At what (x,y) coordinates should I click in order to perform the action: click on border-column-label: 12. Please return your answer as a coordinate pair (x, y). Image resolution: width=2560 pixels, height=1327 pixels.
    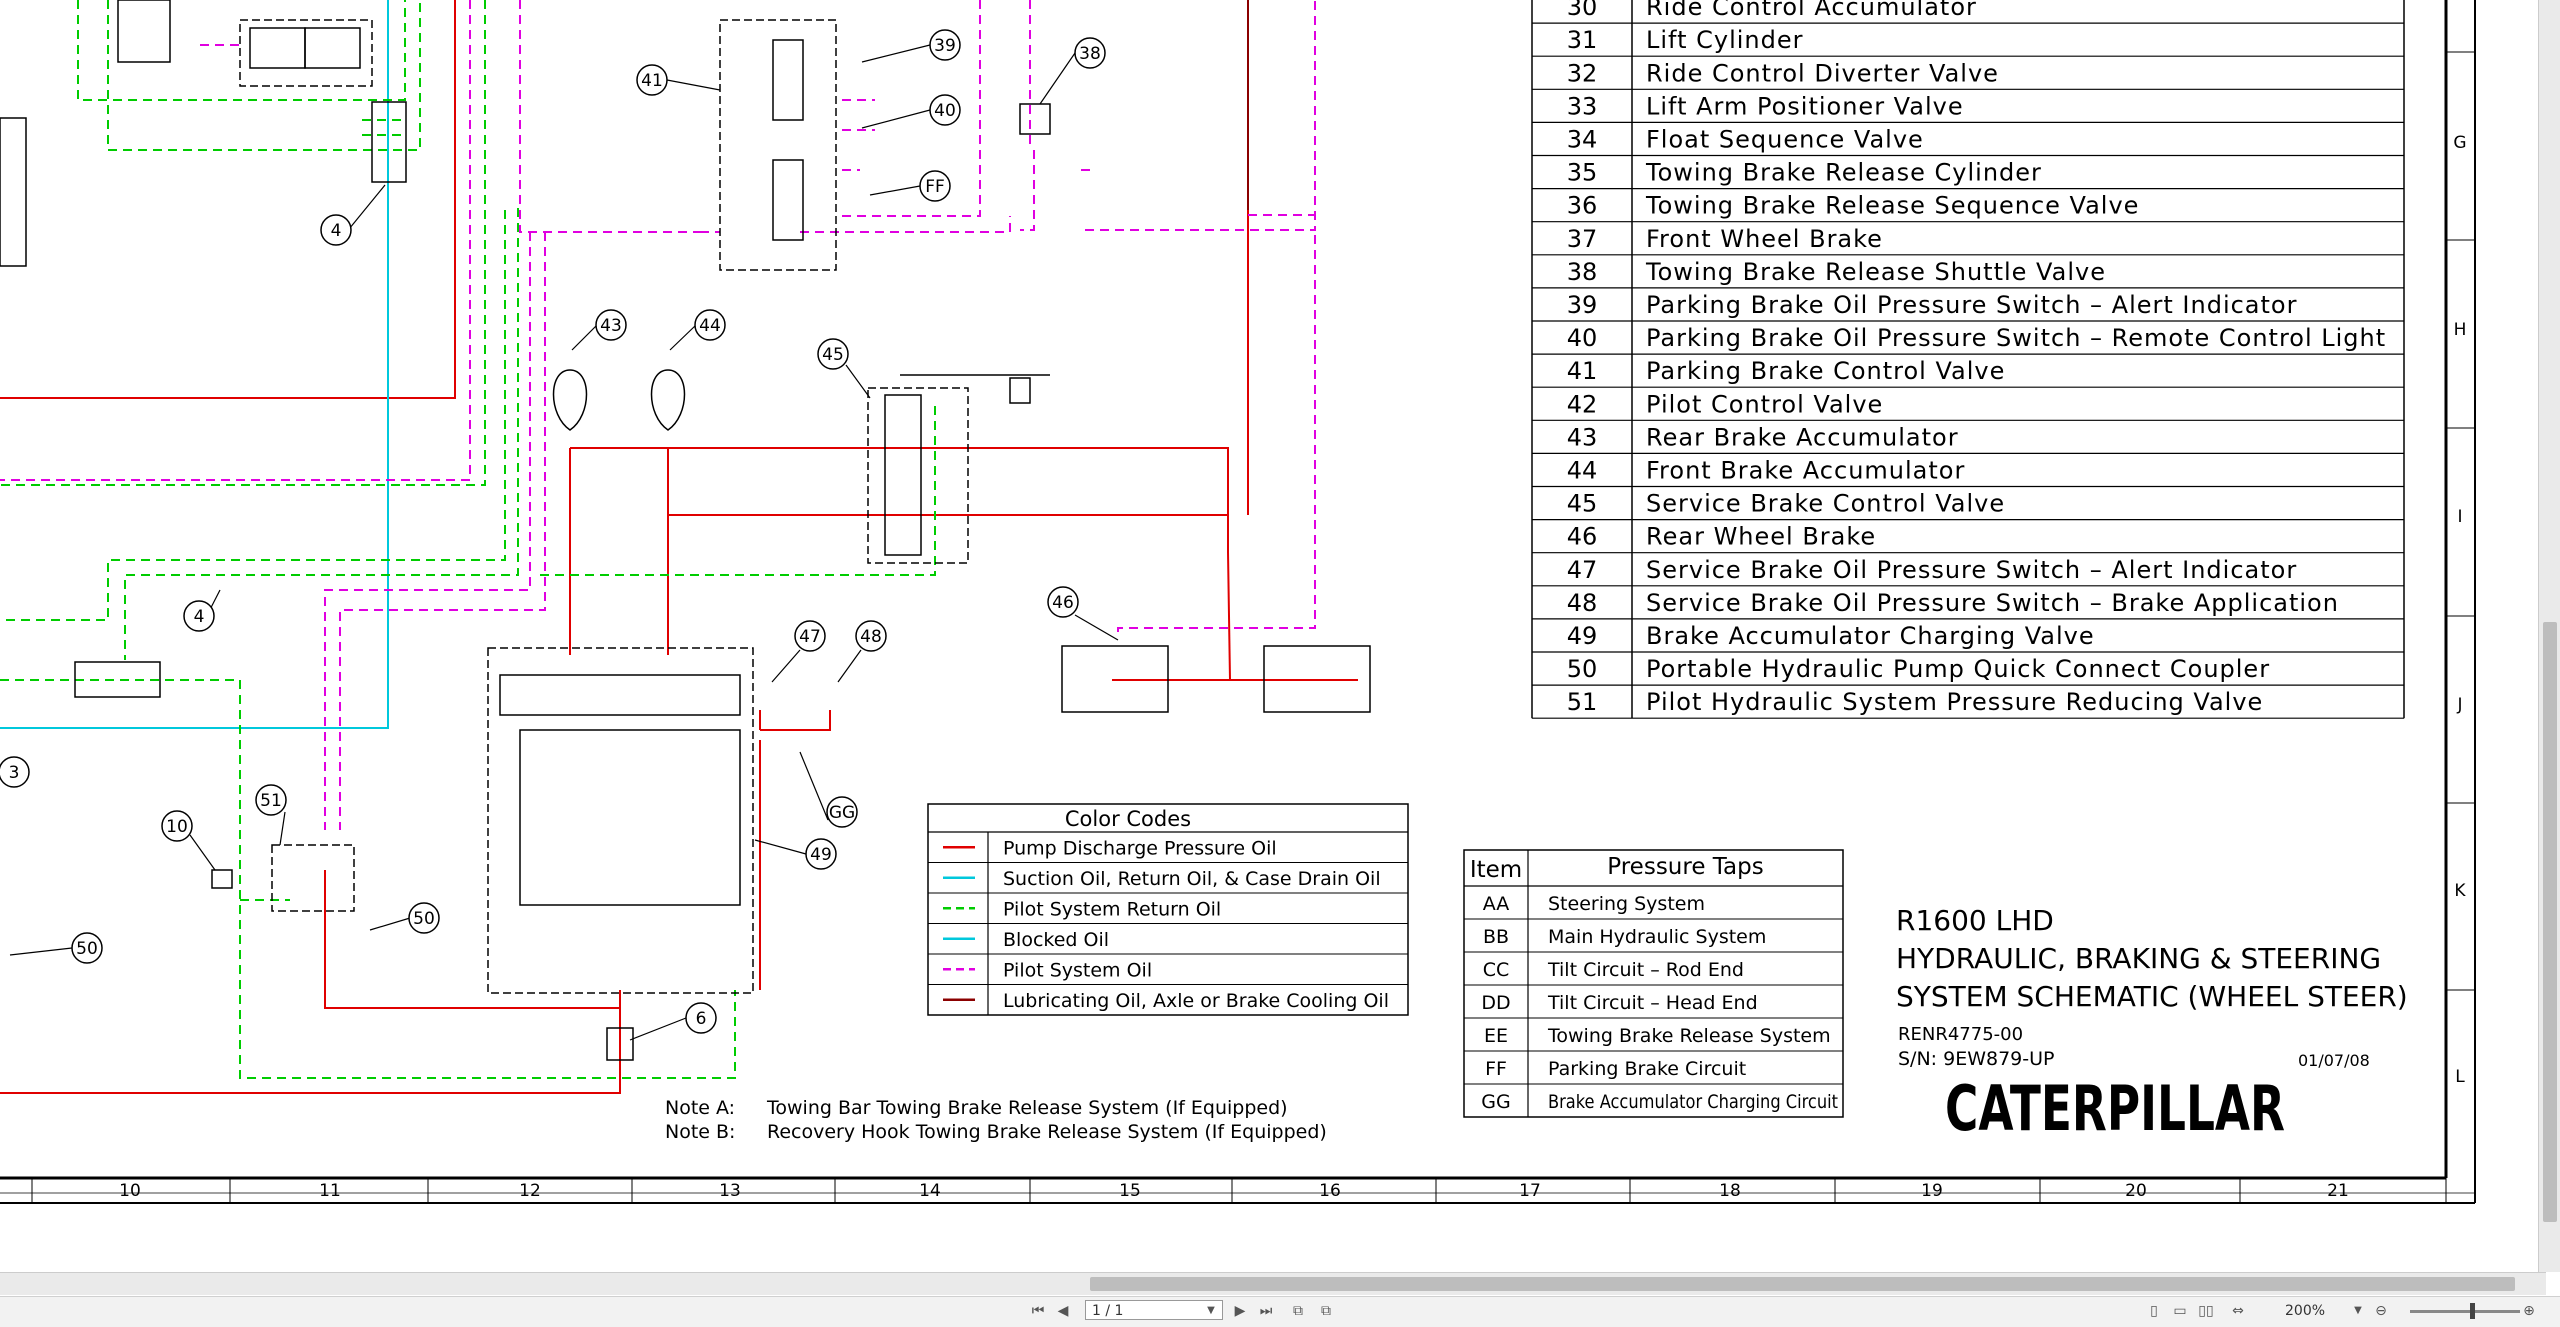
    Looking at the image, I should click on (530, 1191).